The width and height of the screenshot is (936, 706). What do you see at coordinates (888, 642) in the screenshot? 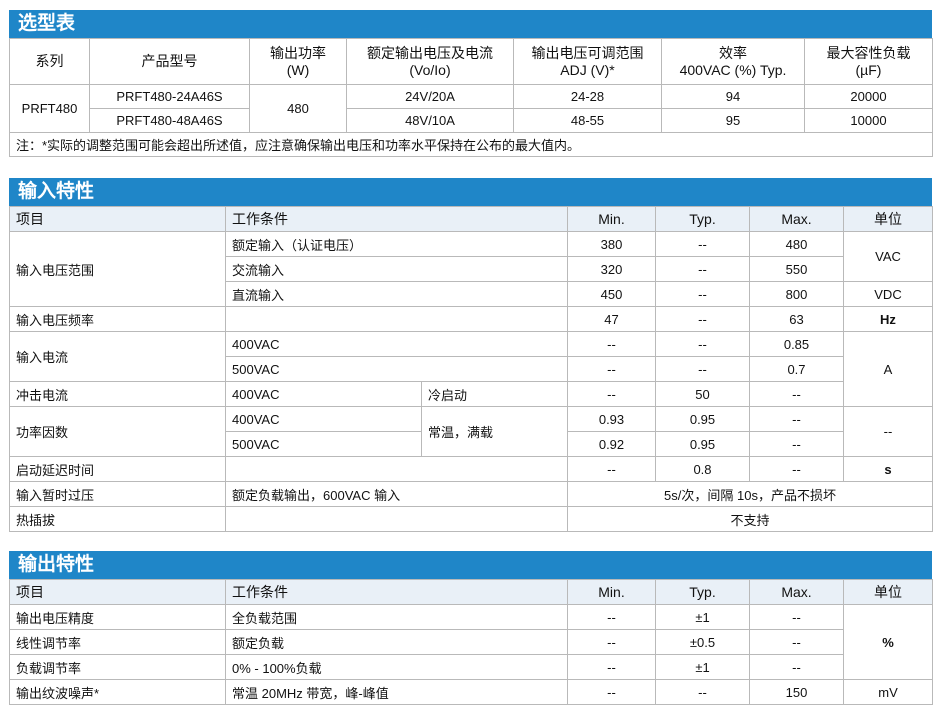
I see `unit-cell: %` at bounding box center [888, 642].